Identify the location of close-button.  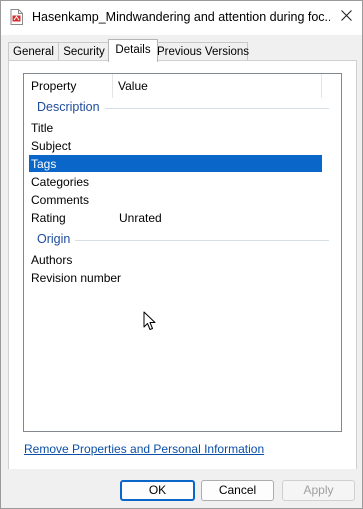
(346, 17).